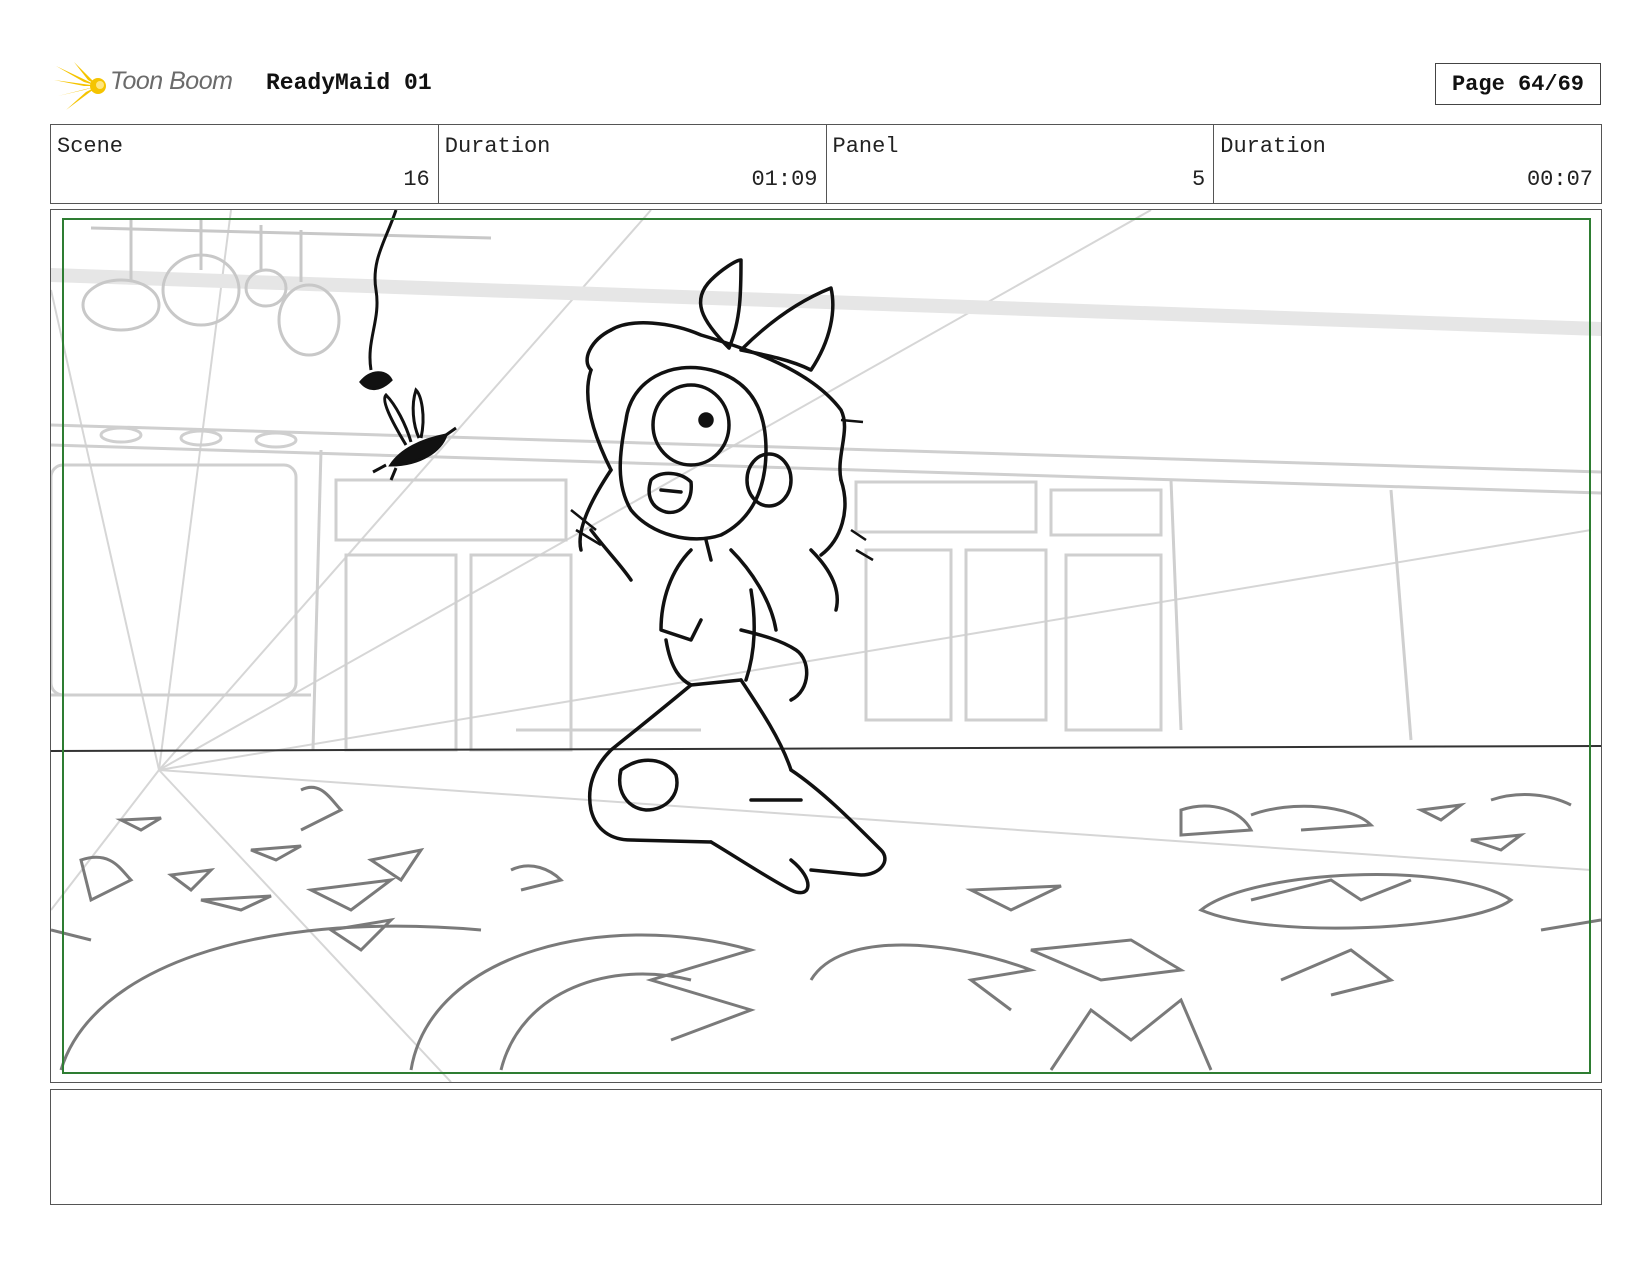 This screenshot has width=1650, height=1275. Describe the element at coordinates (1407, 164) in the screenshot. I see `panel-duration-cell: Duration 00:07` at that location.